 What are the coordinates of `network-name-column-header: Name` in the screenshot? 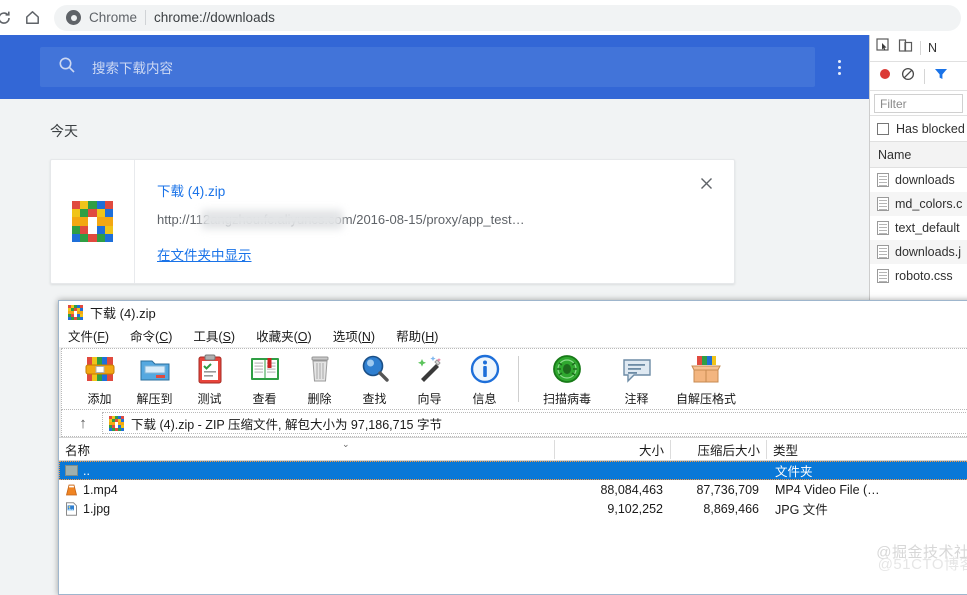 It's located at (918, 155).